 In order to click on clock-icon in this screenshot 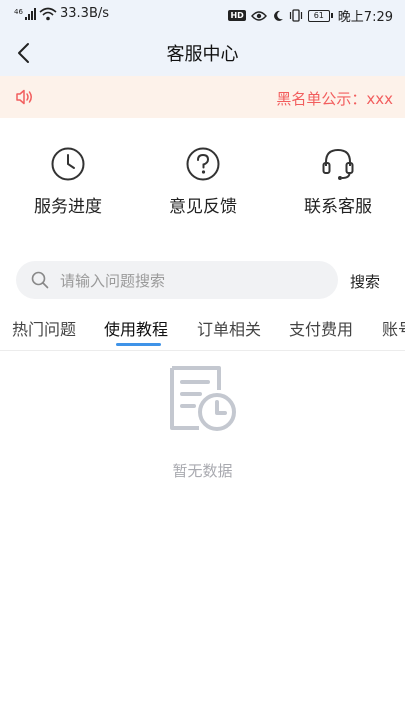, I will do `click(68, 164)`.